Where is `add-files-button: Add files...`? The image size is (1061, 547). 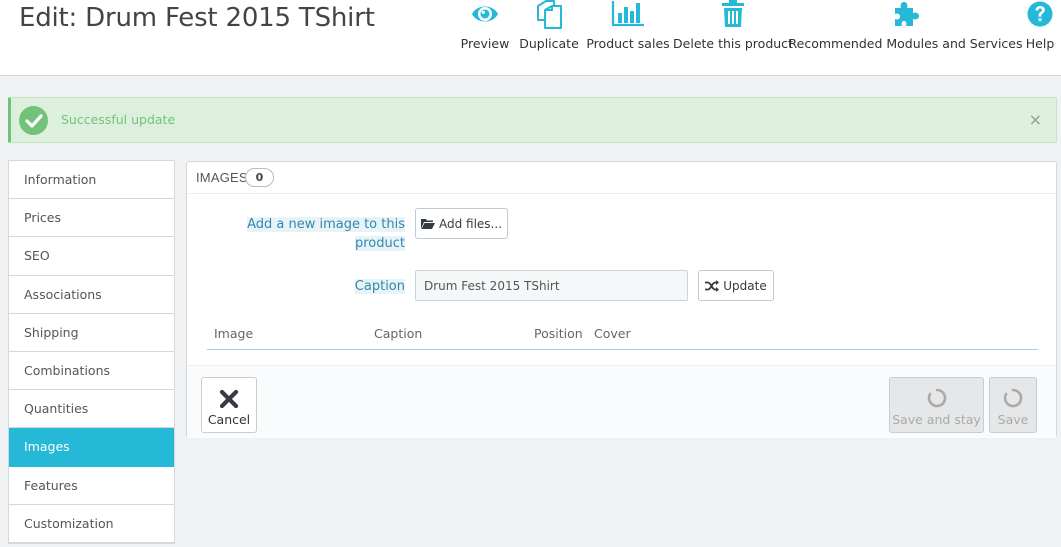
add-files-button: Add files... is located at coordinates (461, 223).